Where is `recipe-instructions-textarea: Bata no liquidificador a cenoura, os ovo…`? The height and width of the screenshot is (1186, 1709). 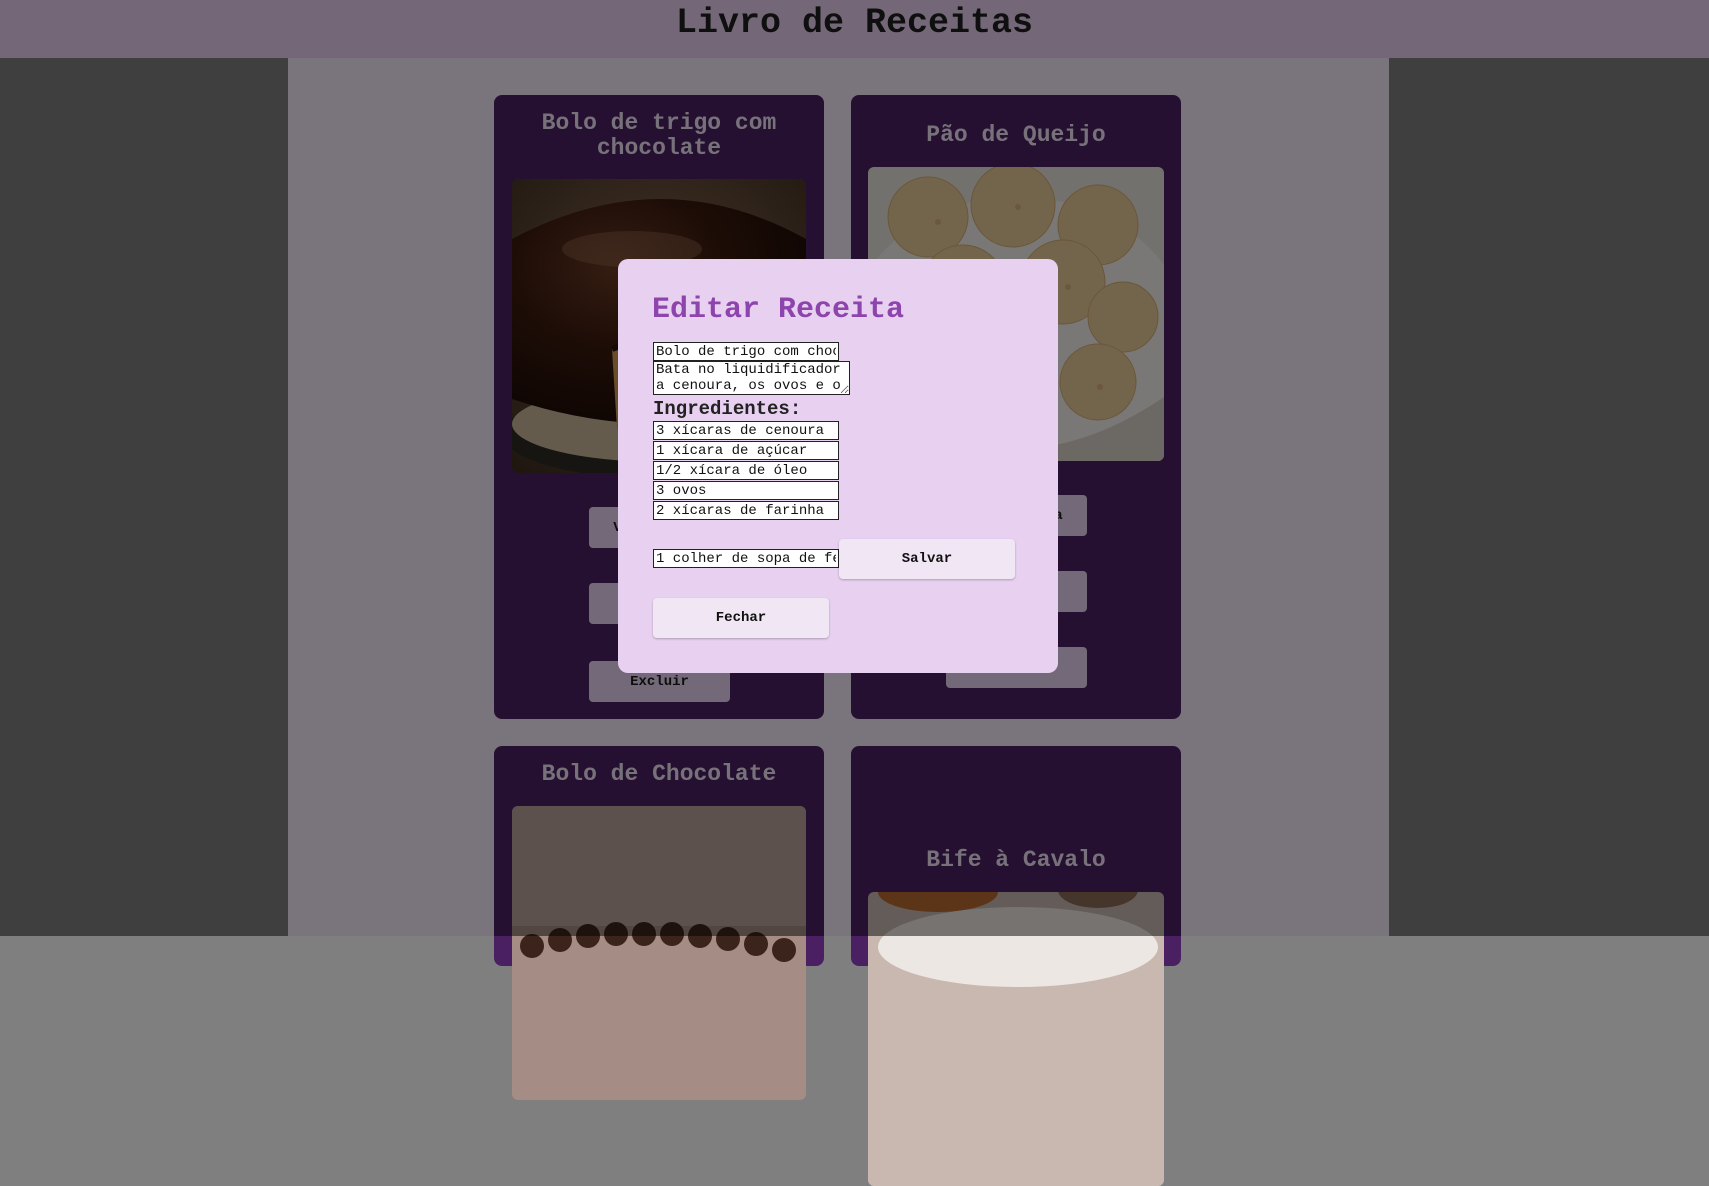
recipe-instructions-textarea: Bata no liquidificador a cenoura, os ovo… is located at coordinates (751, 378).